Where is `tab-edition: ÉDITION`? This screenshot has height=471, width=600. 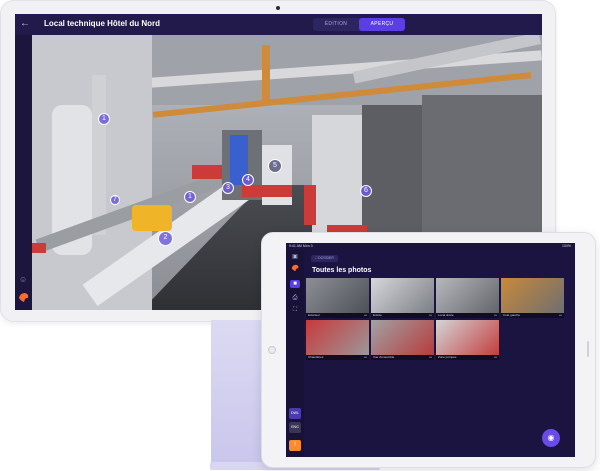 tab-edition: ÉDITION is located at coordinates (336, 24).